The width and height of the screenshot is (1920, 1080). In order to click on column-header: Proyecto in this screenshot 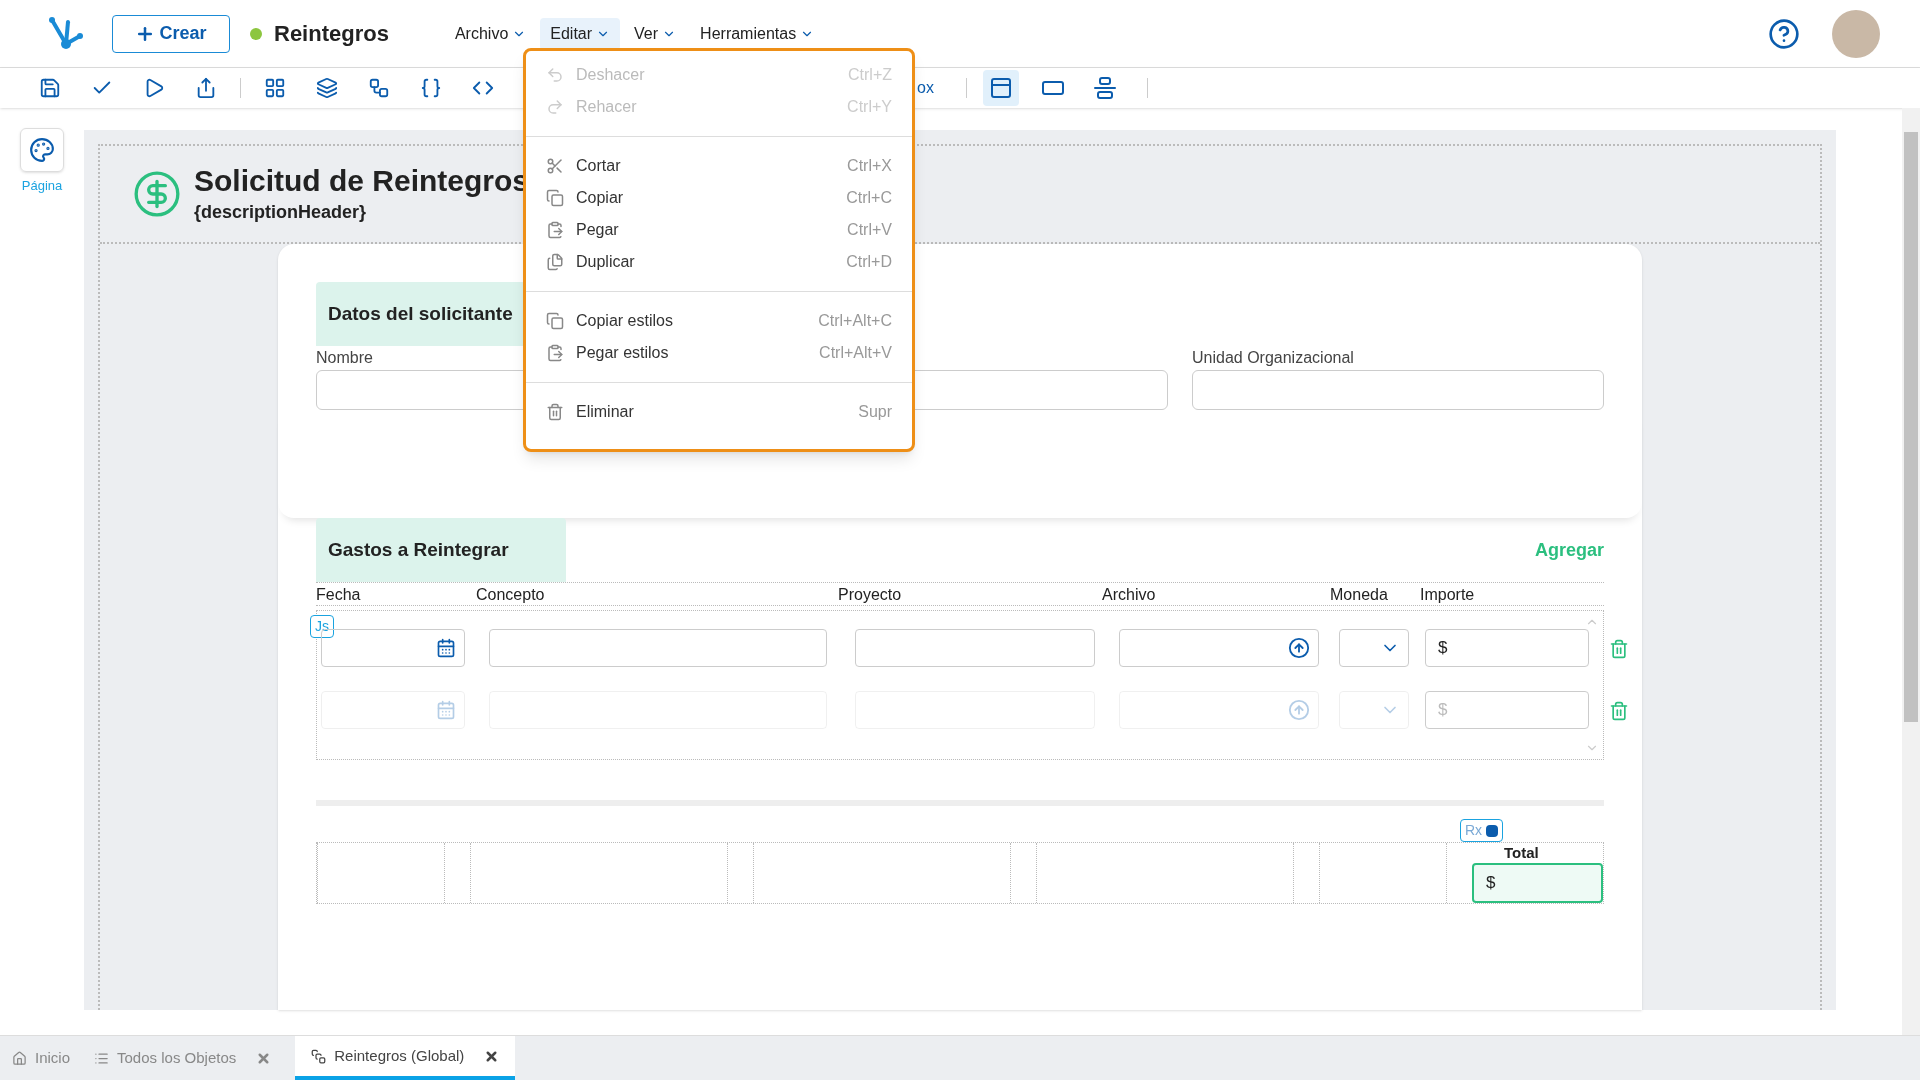, I will do `click(870, 595)`.